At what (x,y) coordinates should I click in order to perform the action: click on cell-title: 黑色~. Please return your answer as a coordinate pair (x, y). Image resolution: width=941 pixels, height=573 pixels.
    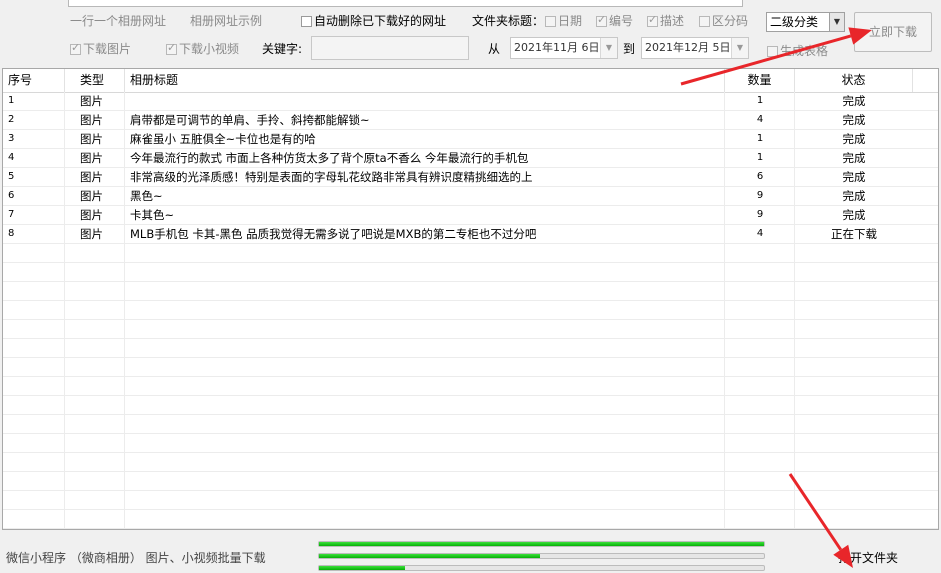
    Looking at the image, I should click on (146, 196).